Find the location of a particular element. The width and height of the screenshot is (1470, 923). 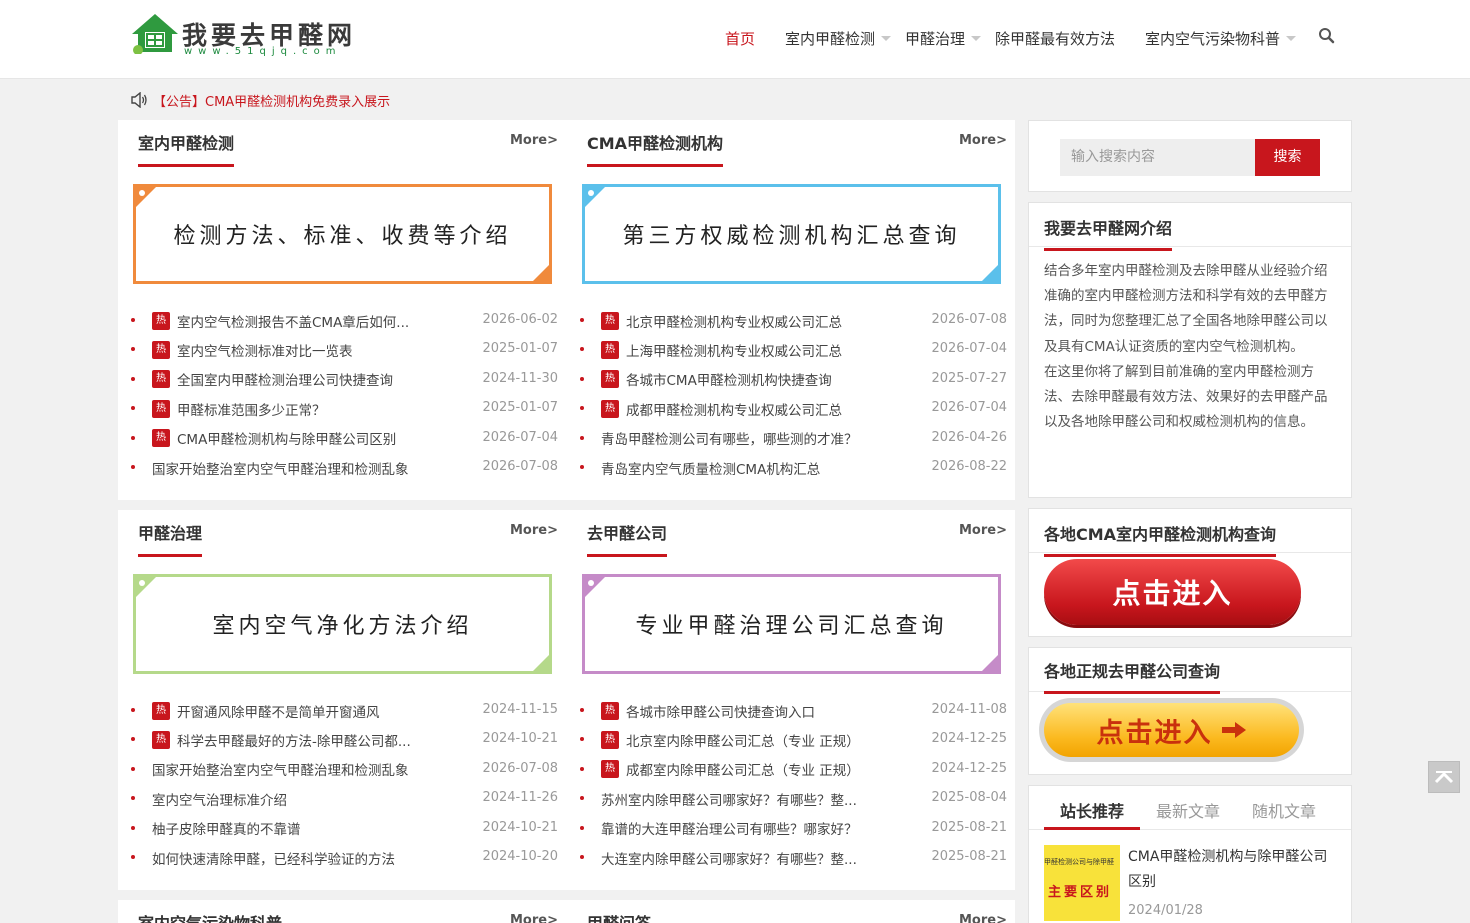

list-item: 青岛室内空气质量检测CMA机构汇总 2026-08-22 is located at coordinates (793, 467).